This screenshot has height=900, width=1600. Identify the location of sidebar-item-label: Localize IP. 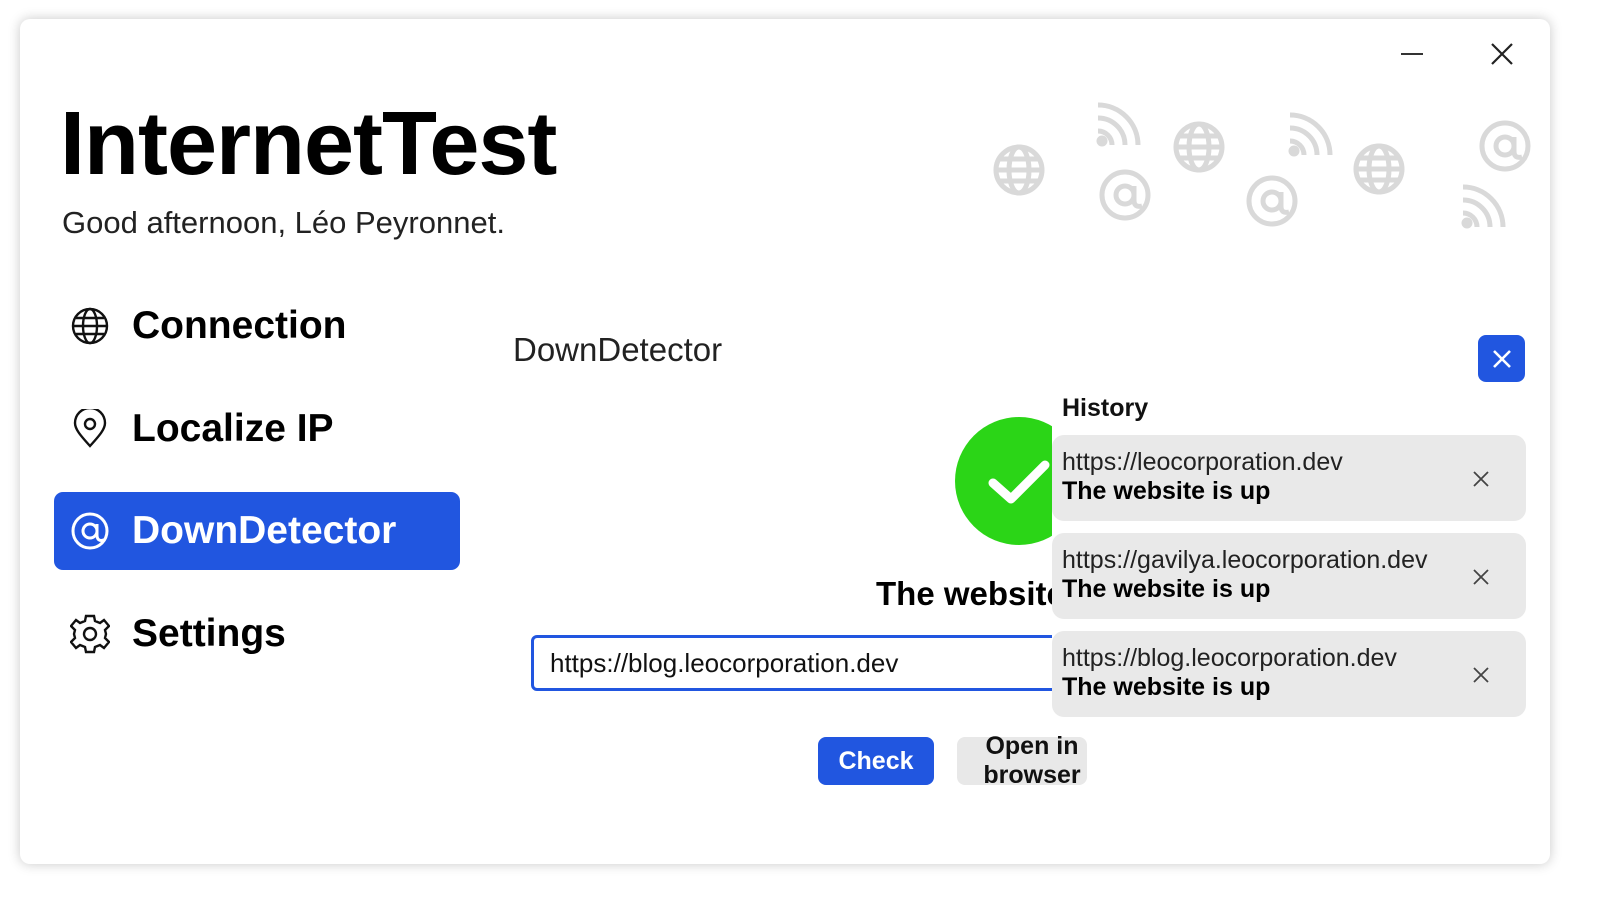
(233, 428).